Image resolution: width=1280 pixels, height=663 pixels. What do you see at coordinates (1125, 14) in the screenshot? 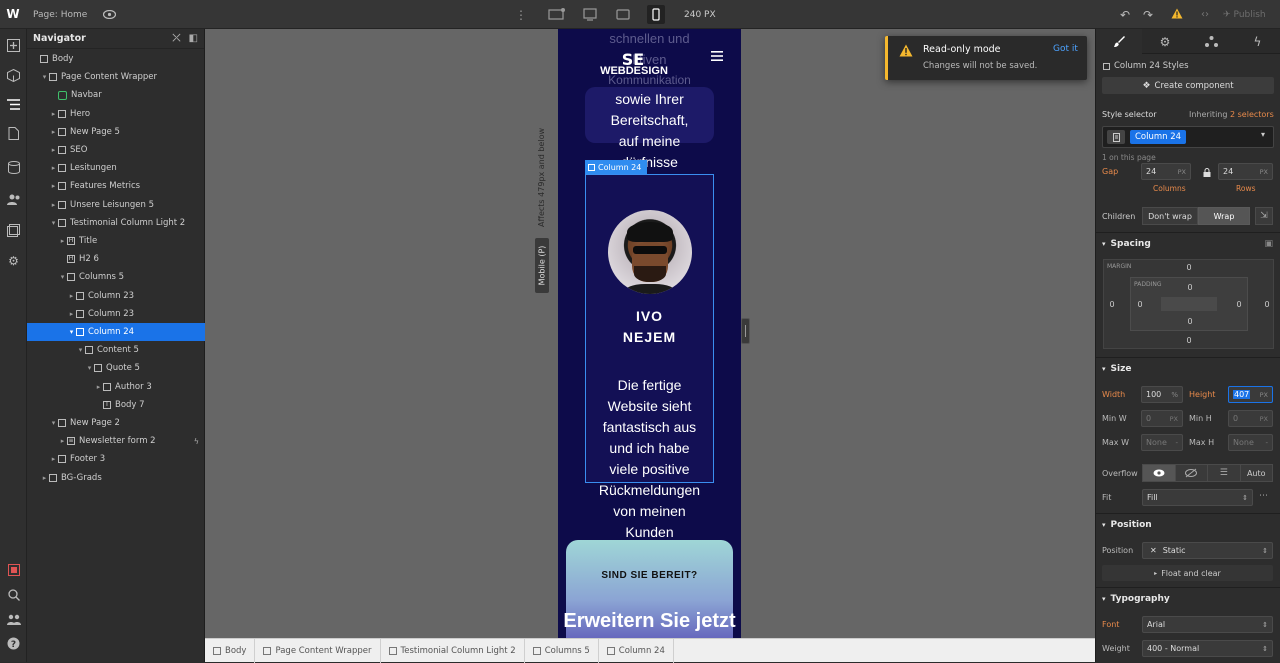
I see `undo-icon: ↶` at bounding box center [1125, 14].